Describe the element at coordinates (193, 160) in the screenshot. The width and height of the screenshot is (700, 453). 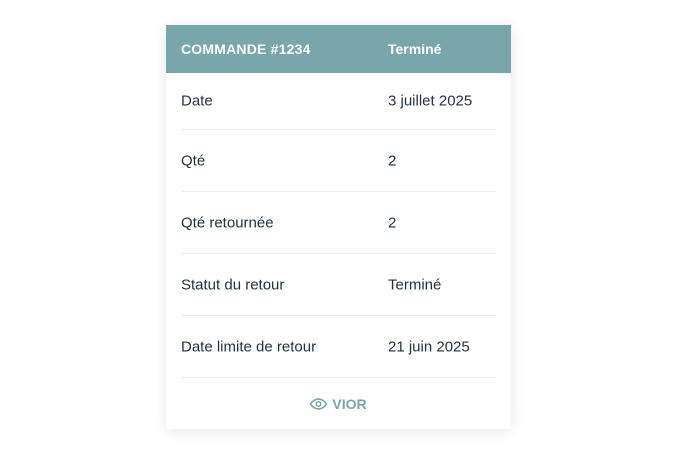
I see `detail-label: Qté` at that location.